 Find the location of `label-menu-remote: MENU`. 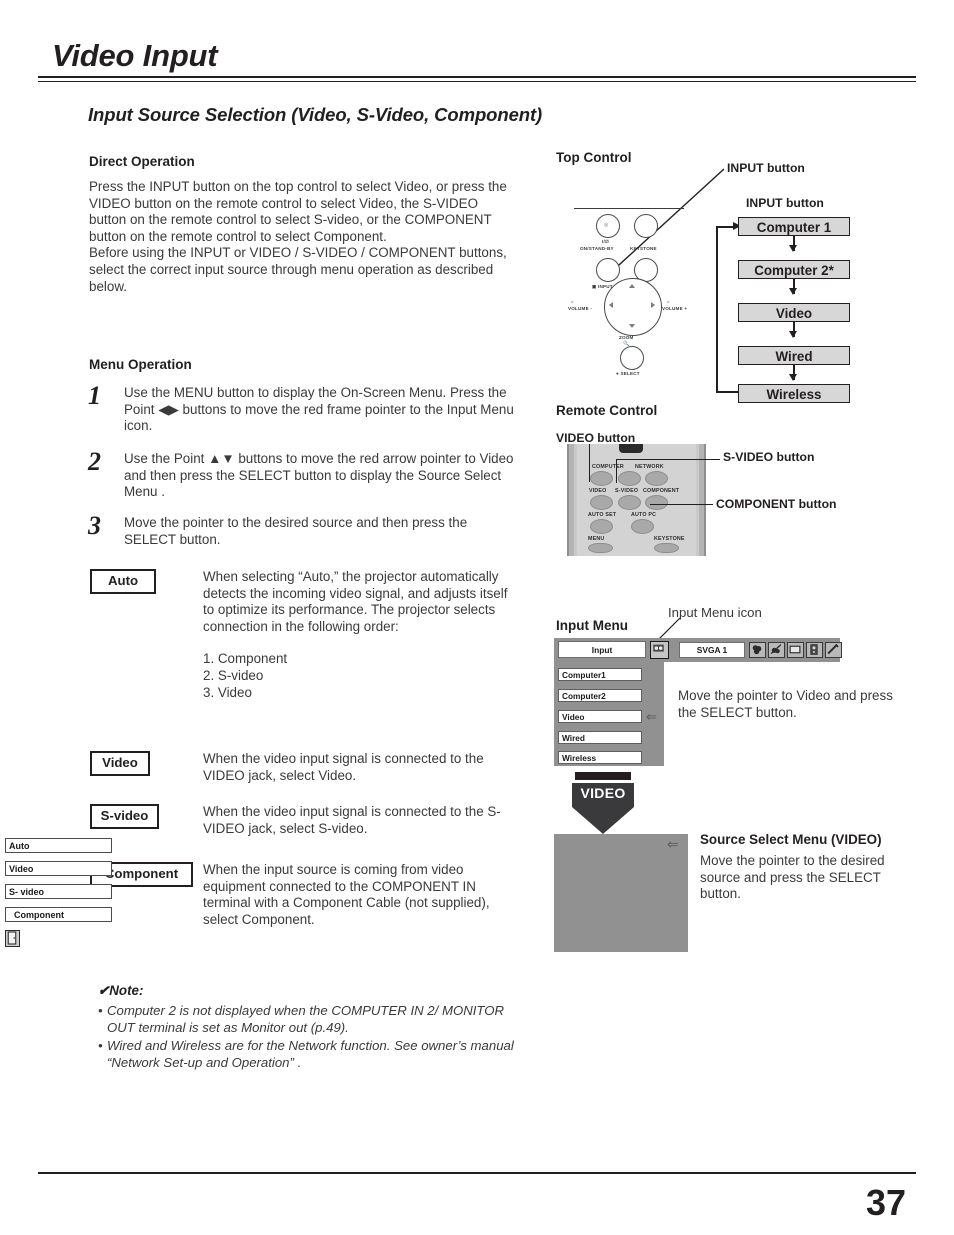

label-menu-remote: MENU is located at coordinates (596, 539).